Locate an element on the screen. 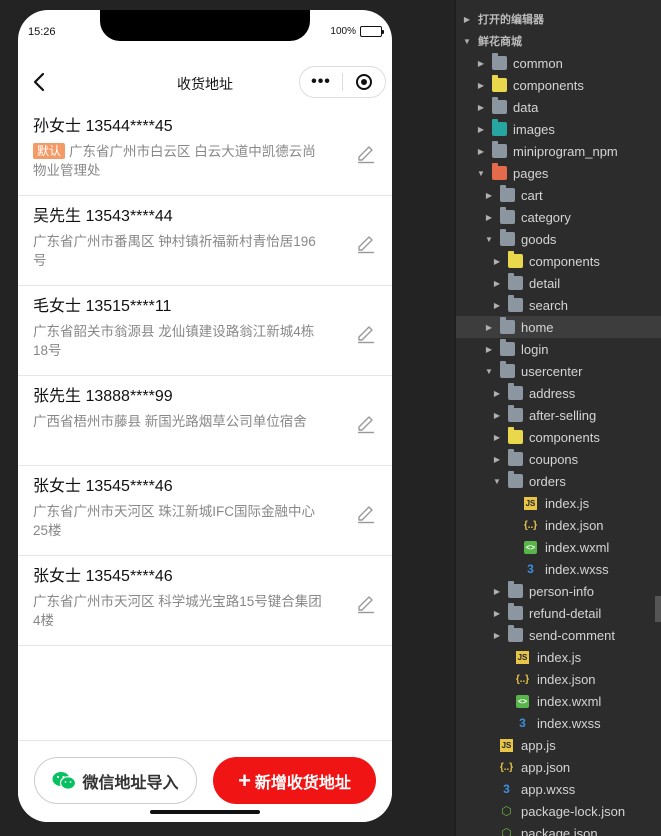 The width and height of the screenshot is (661, 836). close-miniprogram-button is located at coordinates (364, 82).